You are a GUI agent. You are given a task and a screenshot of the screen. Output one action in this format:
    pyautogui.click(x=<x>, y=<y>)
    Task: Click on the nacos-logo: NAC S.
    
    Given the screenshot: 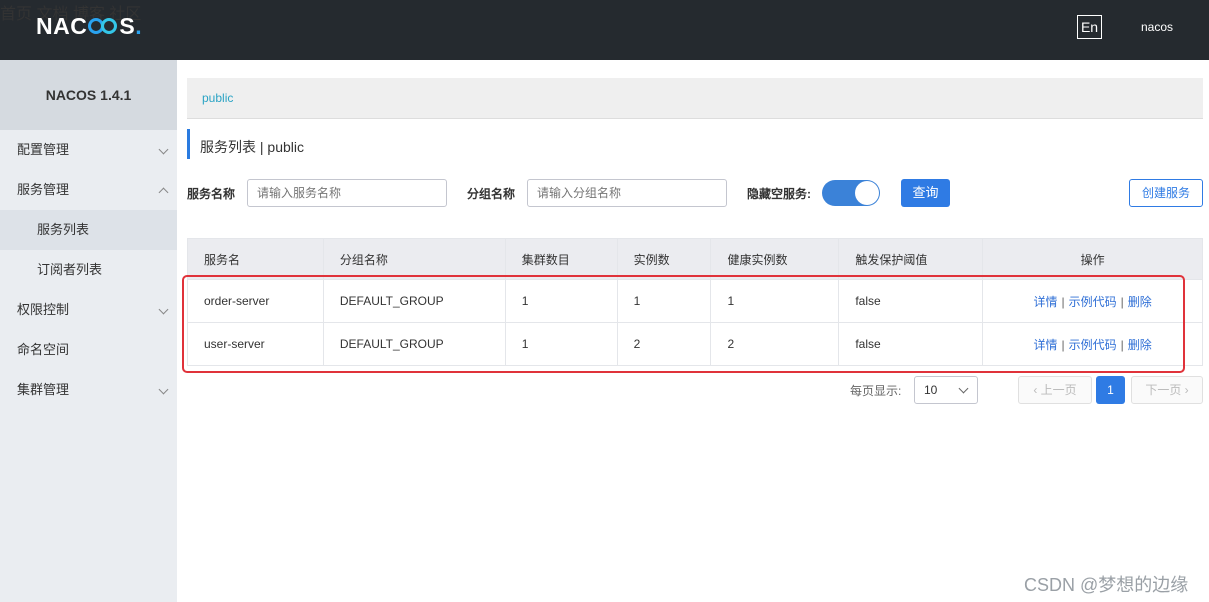 What is the action you would take?
    pyautogui.click(x=89, y=26)
    